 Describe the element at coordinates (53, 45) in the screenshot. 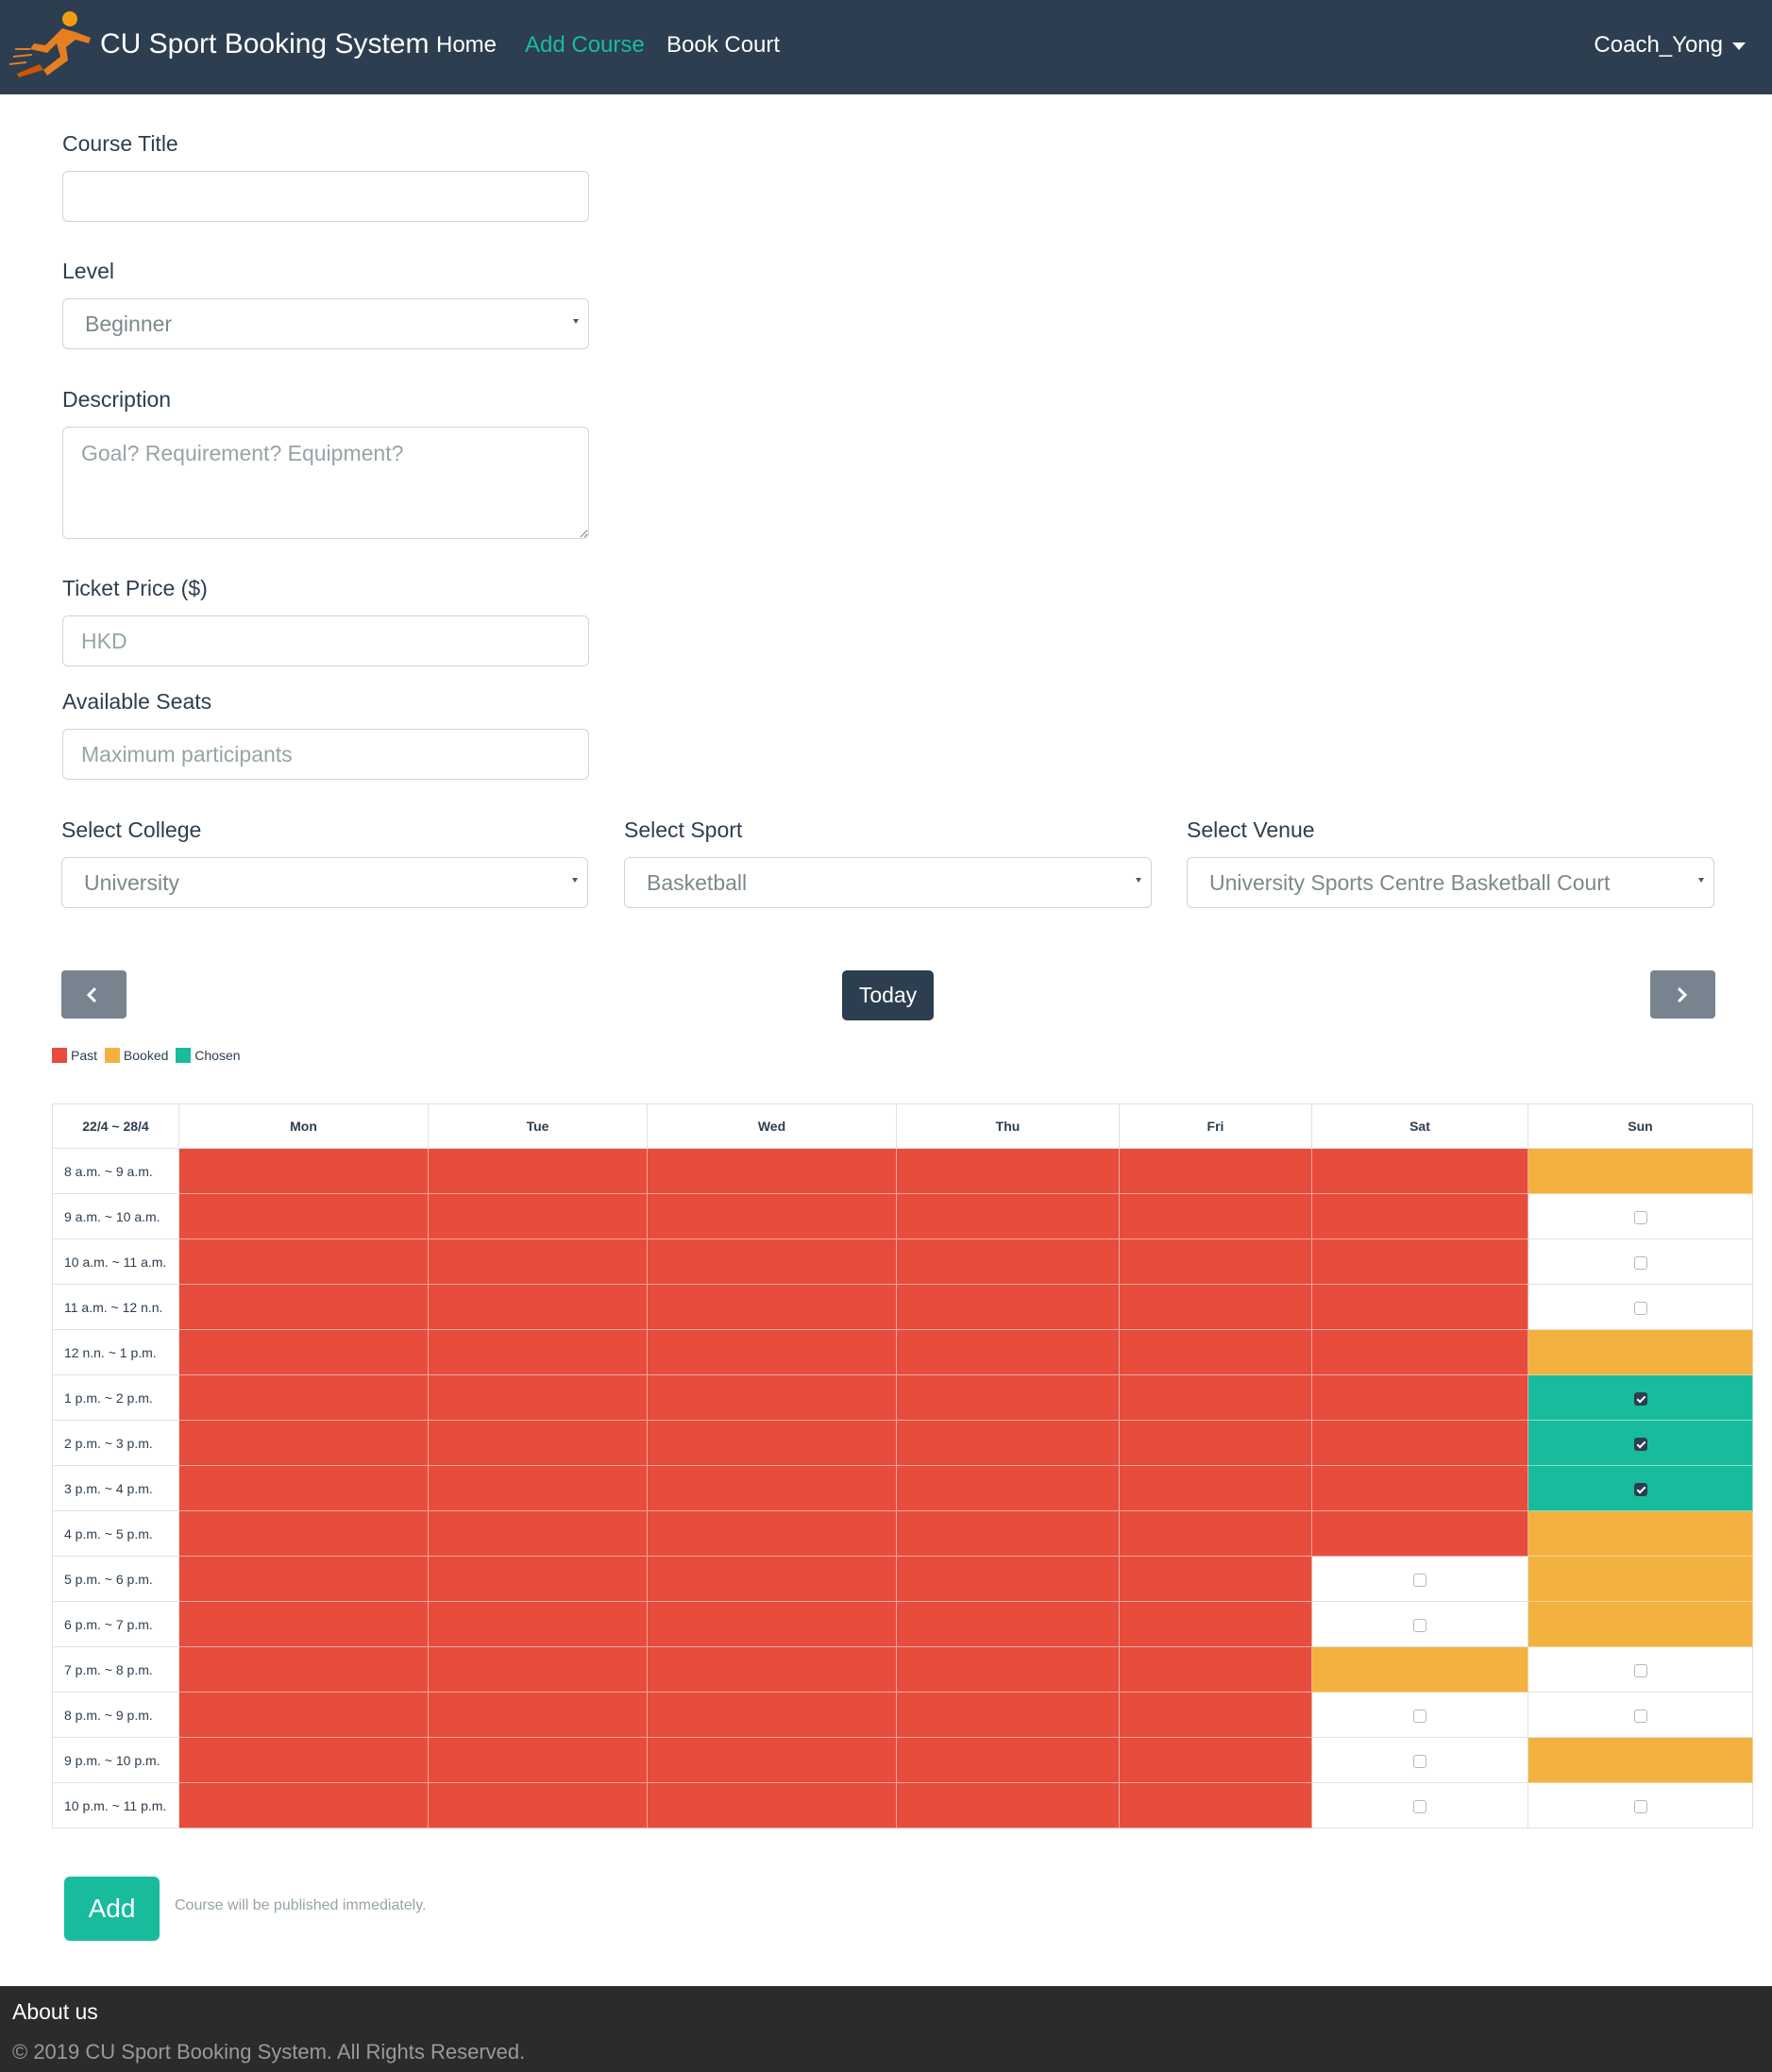

I see `runner-logo-icon` at that location.